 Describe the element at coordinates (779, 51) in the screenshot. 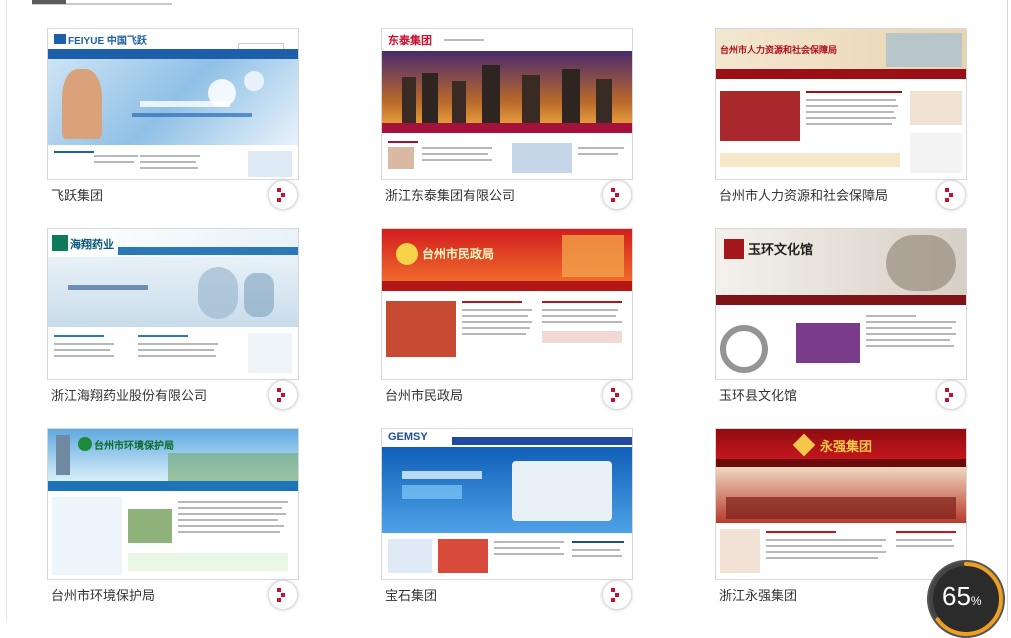

I see `site-logo-text: 台州市人力资源和社会保障局` at that location.